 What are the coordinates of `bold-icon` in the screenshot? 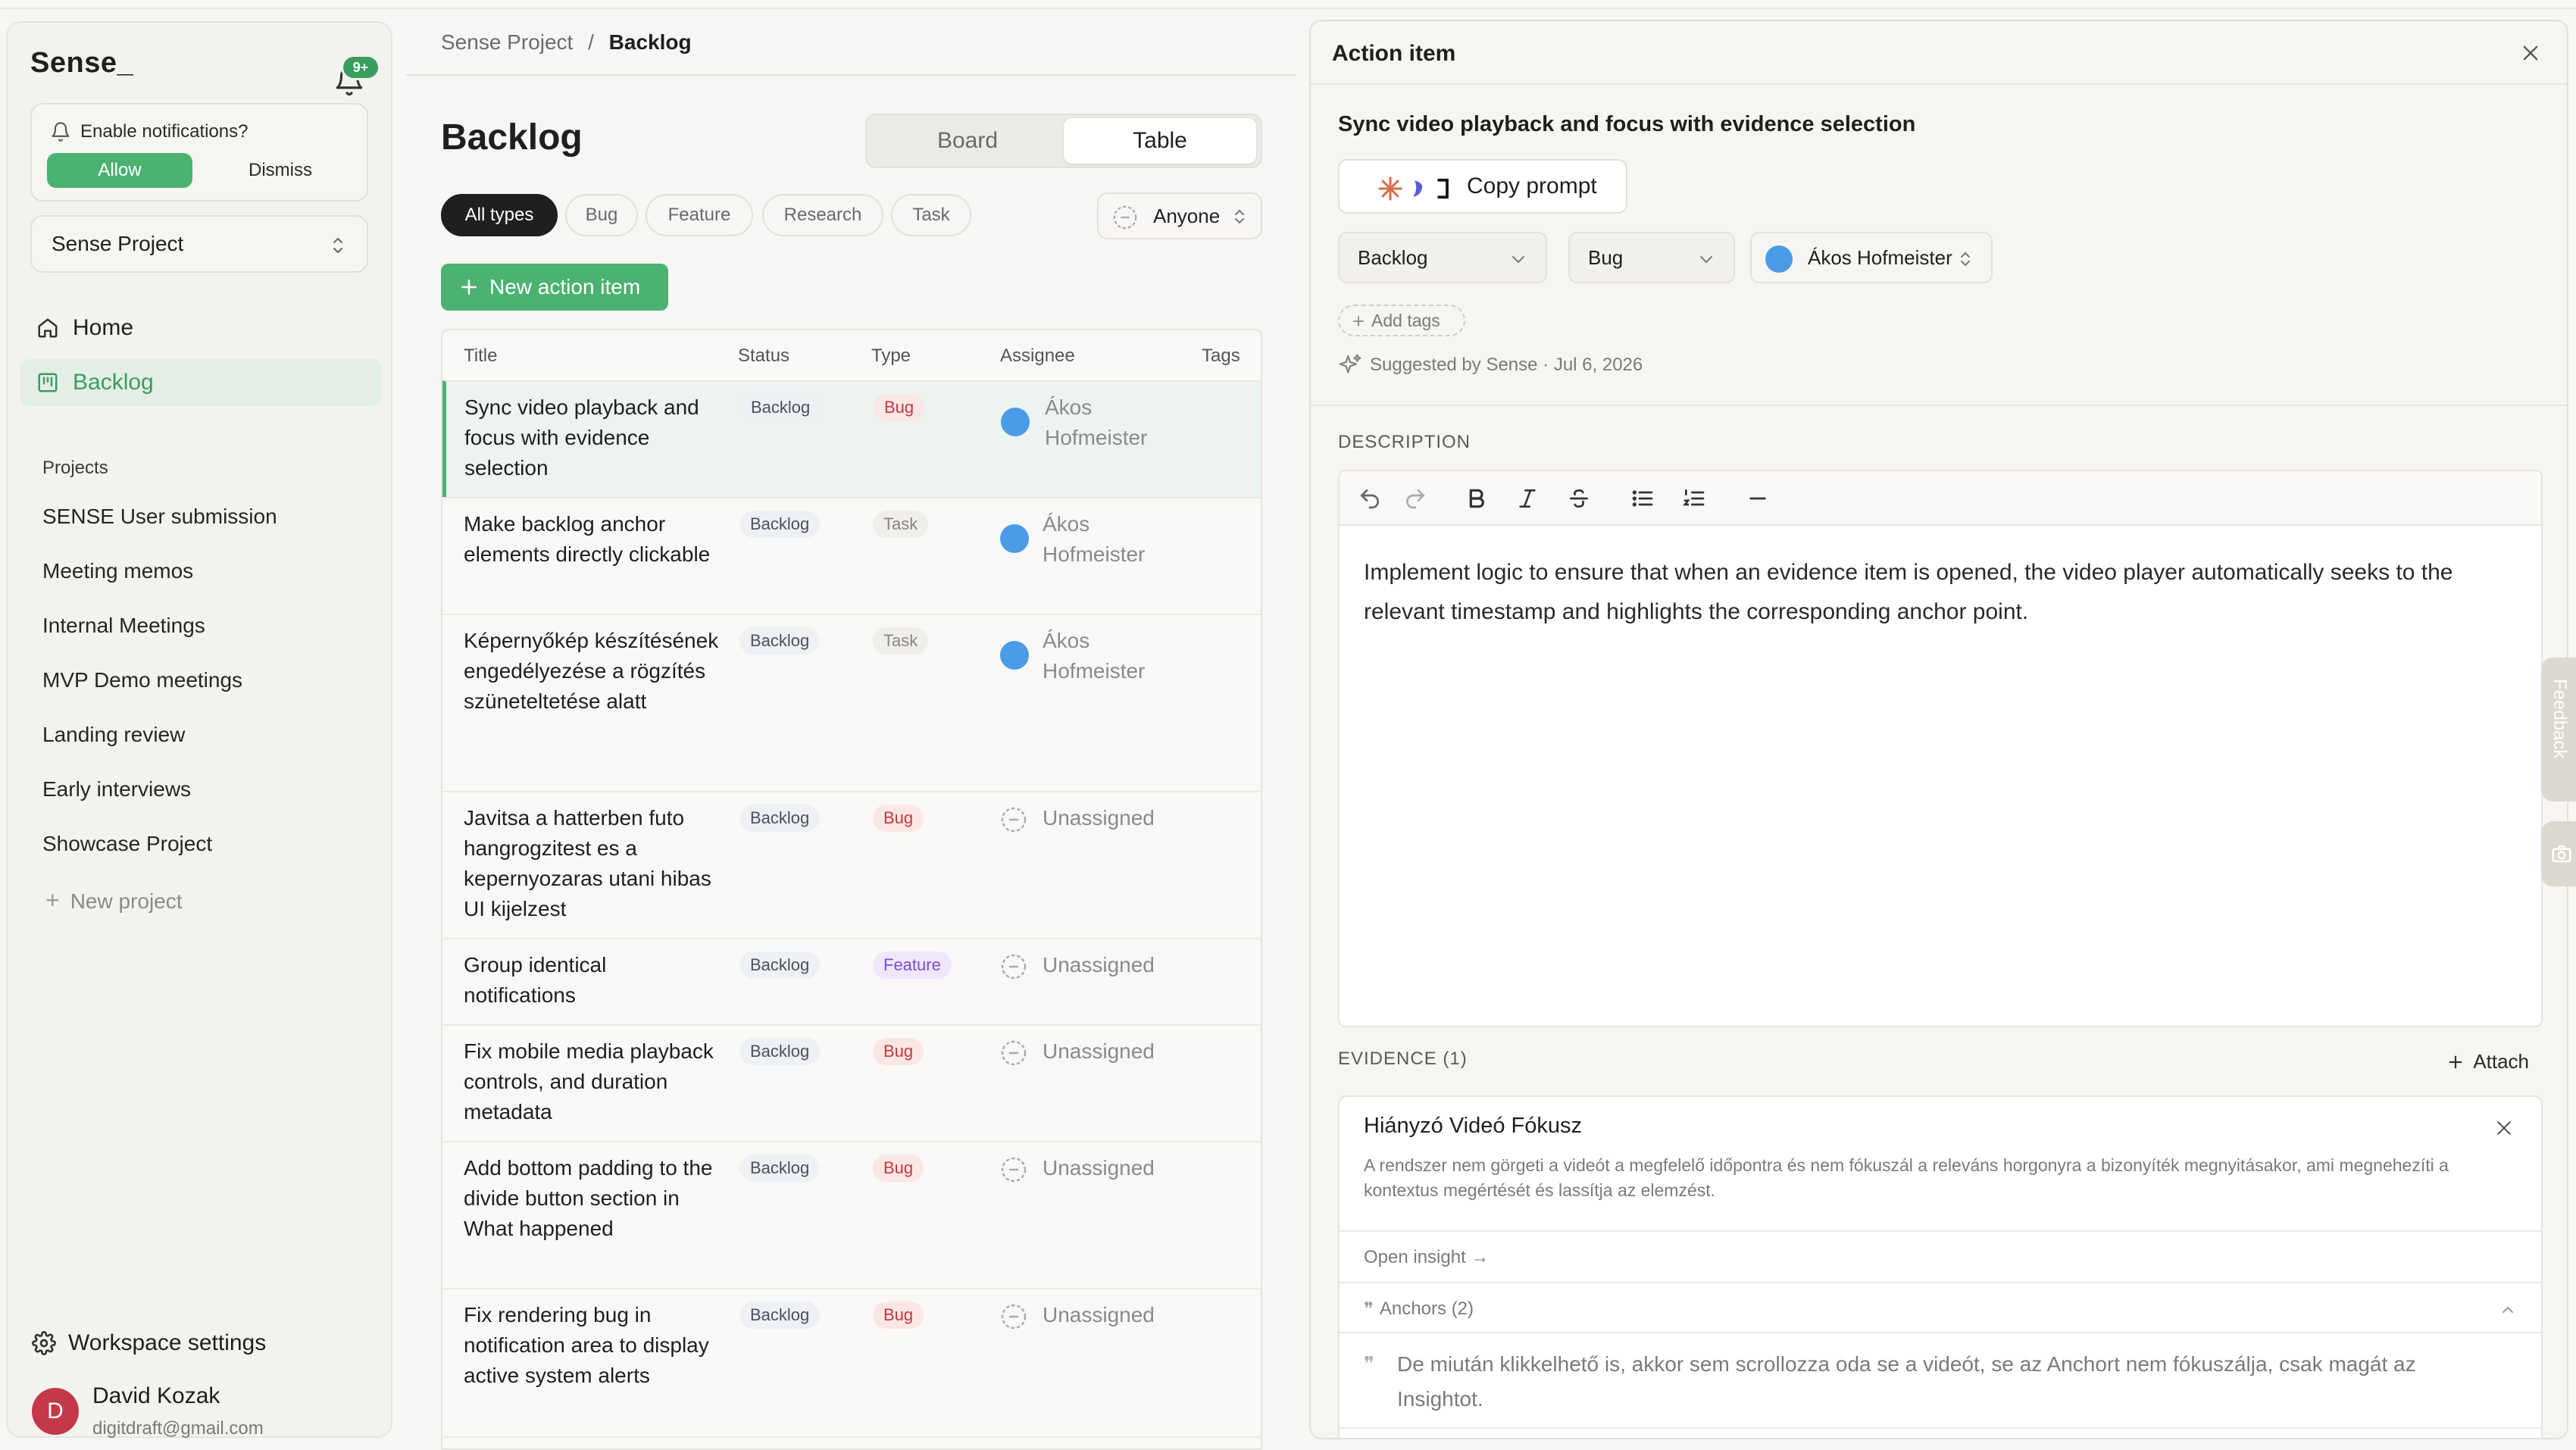 It's located at (1476, 498).